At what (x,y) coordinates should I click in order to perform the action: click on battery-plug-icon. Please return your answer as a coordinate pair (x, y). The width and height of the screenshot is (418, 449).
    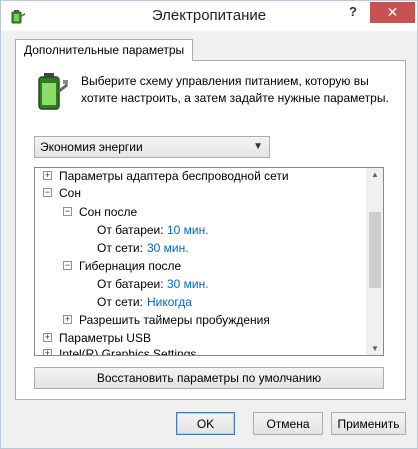
    Looking at the image, I should click on (53, 91).